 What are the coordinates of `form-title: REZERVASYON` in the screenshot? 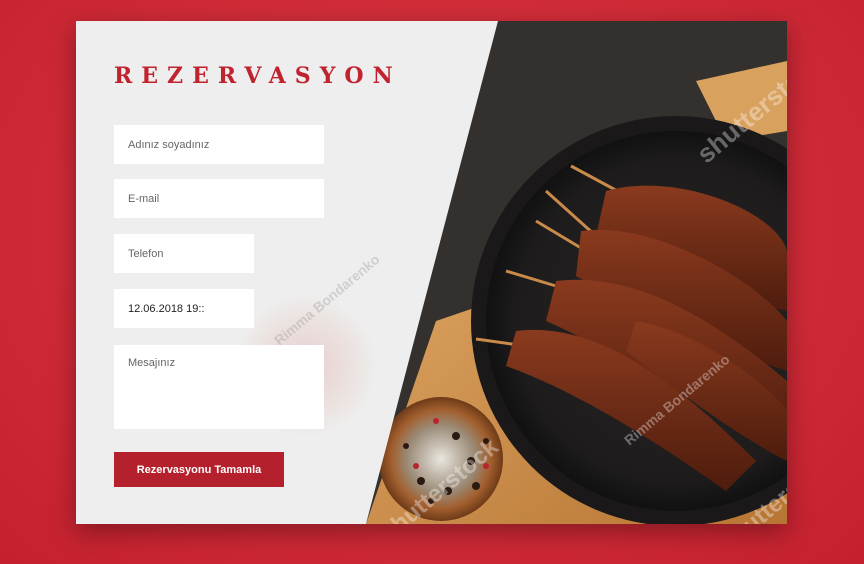 It's located at (258, 76).